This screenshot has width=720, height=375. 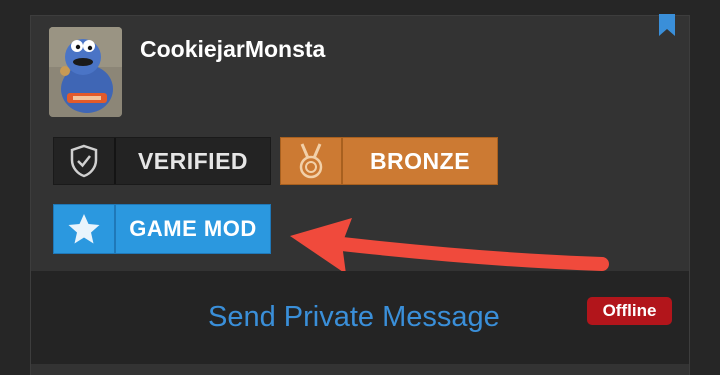 What do you see at coordinates (354, 317) in the screenshot?
I see `send-private-message-link: Send Private Message` at bounding box center [354, 317].